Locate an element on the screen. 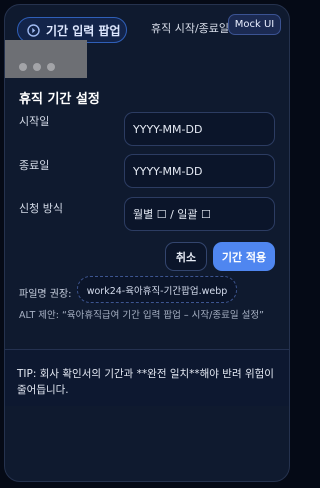 The height and width of the screenshot is (488, 320). start-date-input: YYYY-MM-DD is located at coordinates (199, 129).